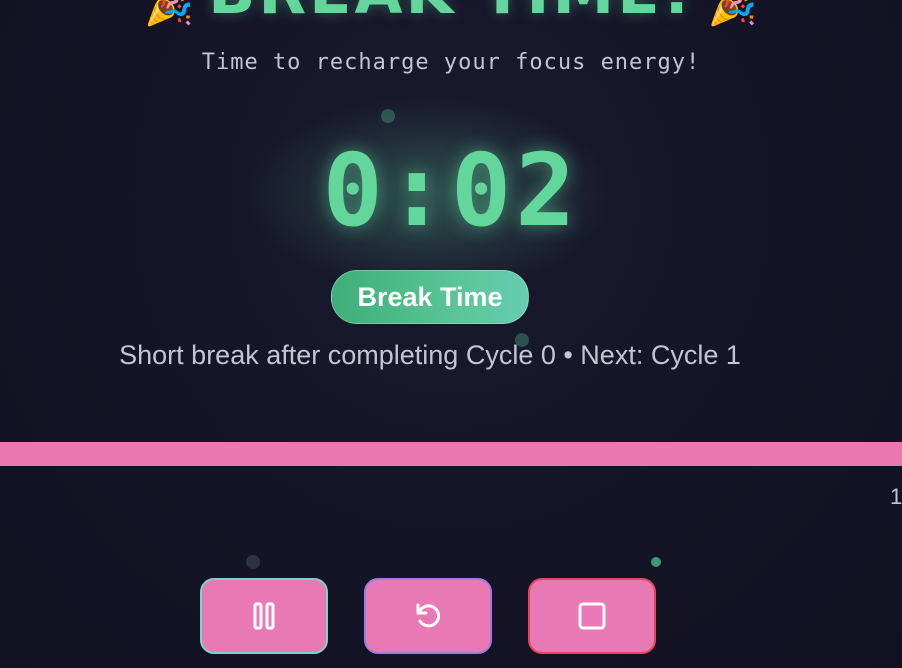 Image resolution: width=902 pixels, height=668 pixels. I want to click on page-title: BREAK TIME!, so click(451, 14).